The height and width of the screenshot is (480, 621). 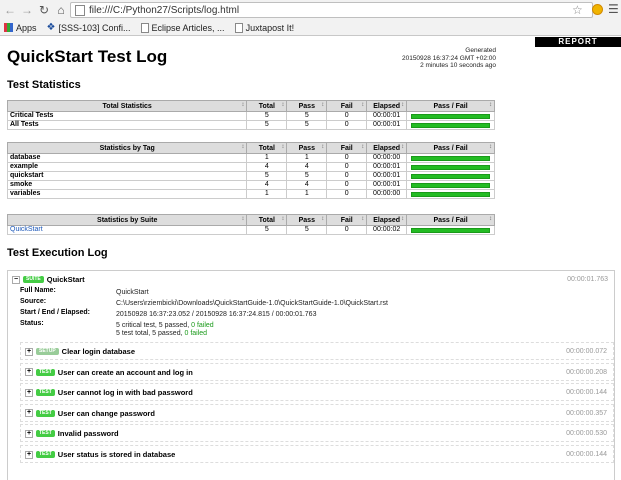 What do you see at coordinates (597, 9) in the screenshot?
I see `extension-icon` at bounding box center [597, 9].